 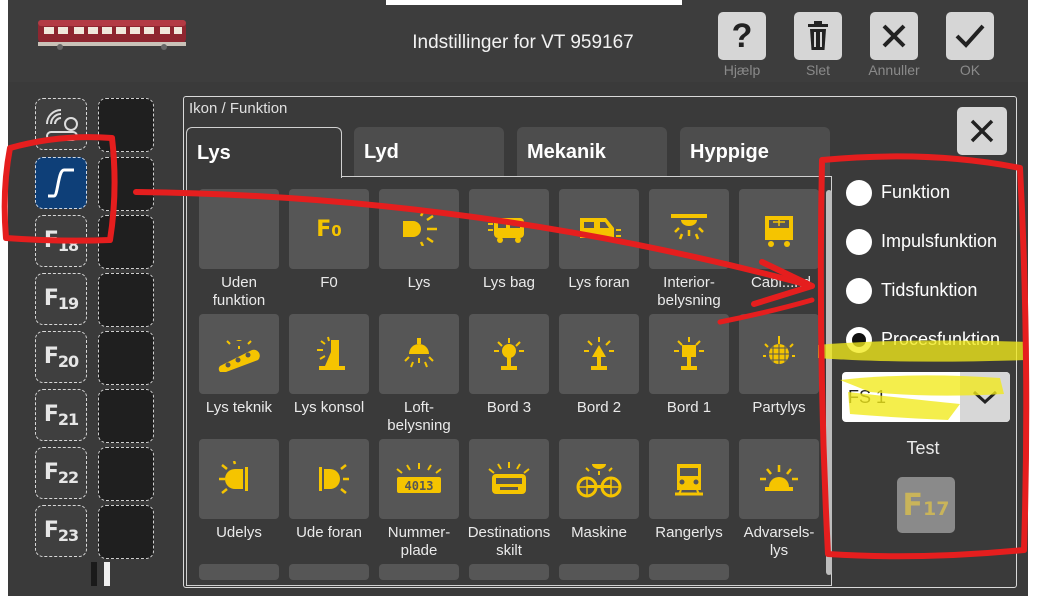 What do you see at coordinates (51, 472) in the screenshot?
I see `function-letter: F` at bounding box center [51, 472].